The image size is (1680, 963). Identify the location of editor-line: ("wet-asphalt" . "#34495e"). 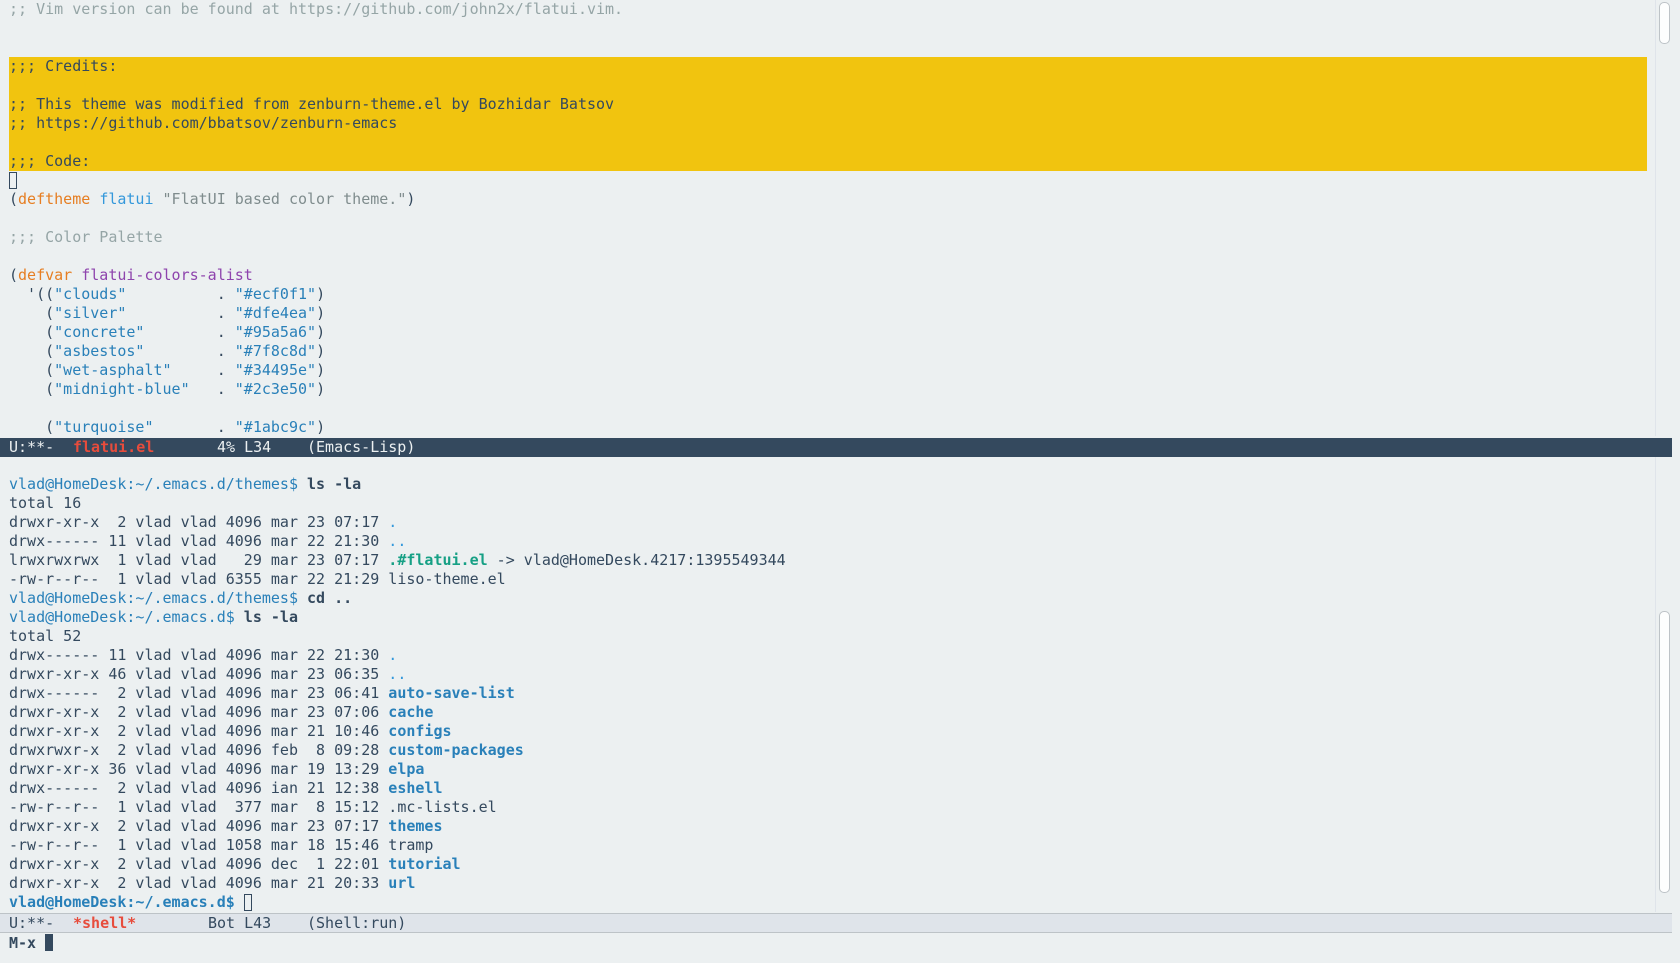
(167, 370).